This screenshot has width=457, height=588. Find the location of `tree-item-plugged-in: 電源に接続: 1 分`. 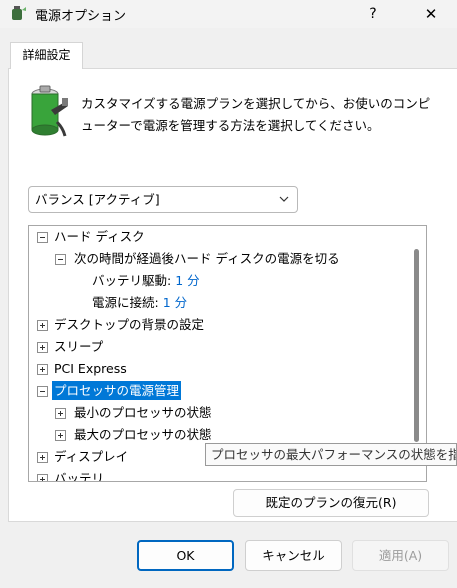

tree-item-plugged-in: 電源に接続: 1 分 is located at coordinates (139, 303).